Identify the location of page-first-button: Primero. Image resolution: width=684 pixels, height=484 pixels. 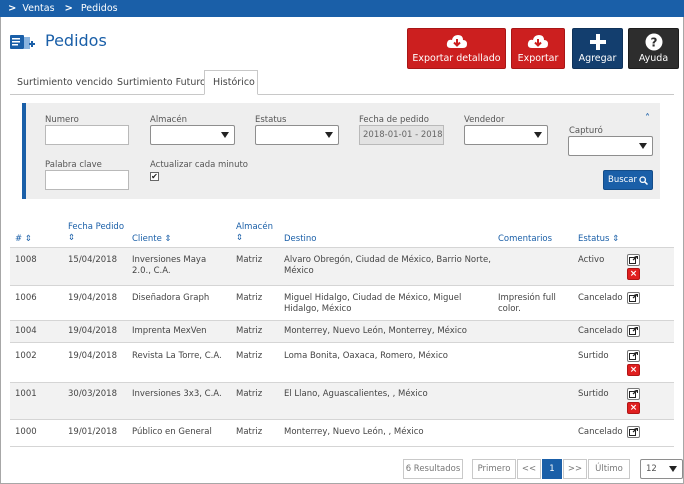
(494, 469).